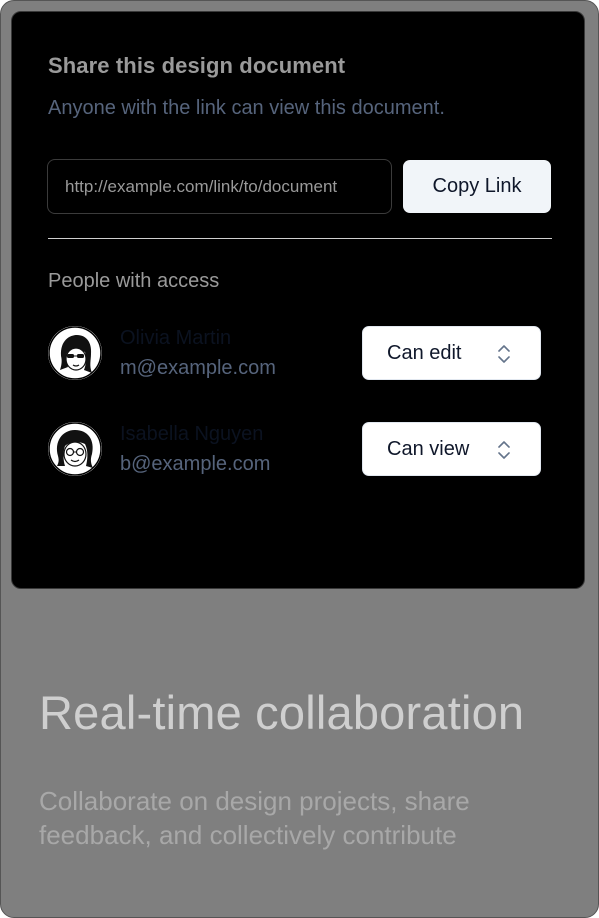 This screenshot has height=918, width=599. I want to click on role-select-value: Can view, so click(428, 449).